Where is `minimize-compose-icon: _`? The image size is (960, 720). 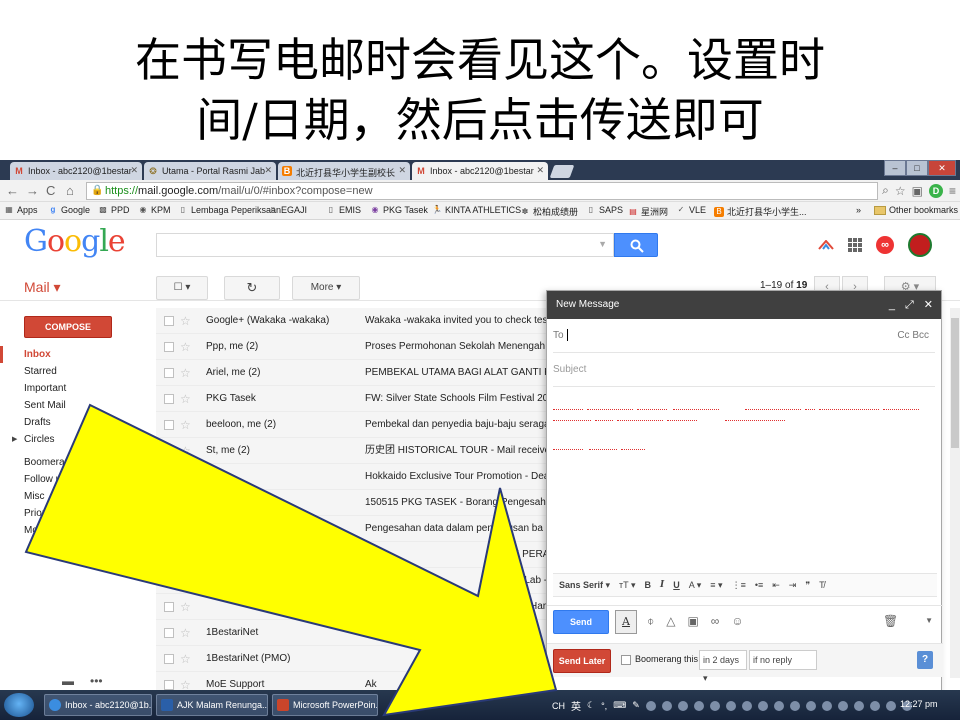 minimize-compose-icon: _ is located at coordinates (892, 305).